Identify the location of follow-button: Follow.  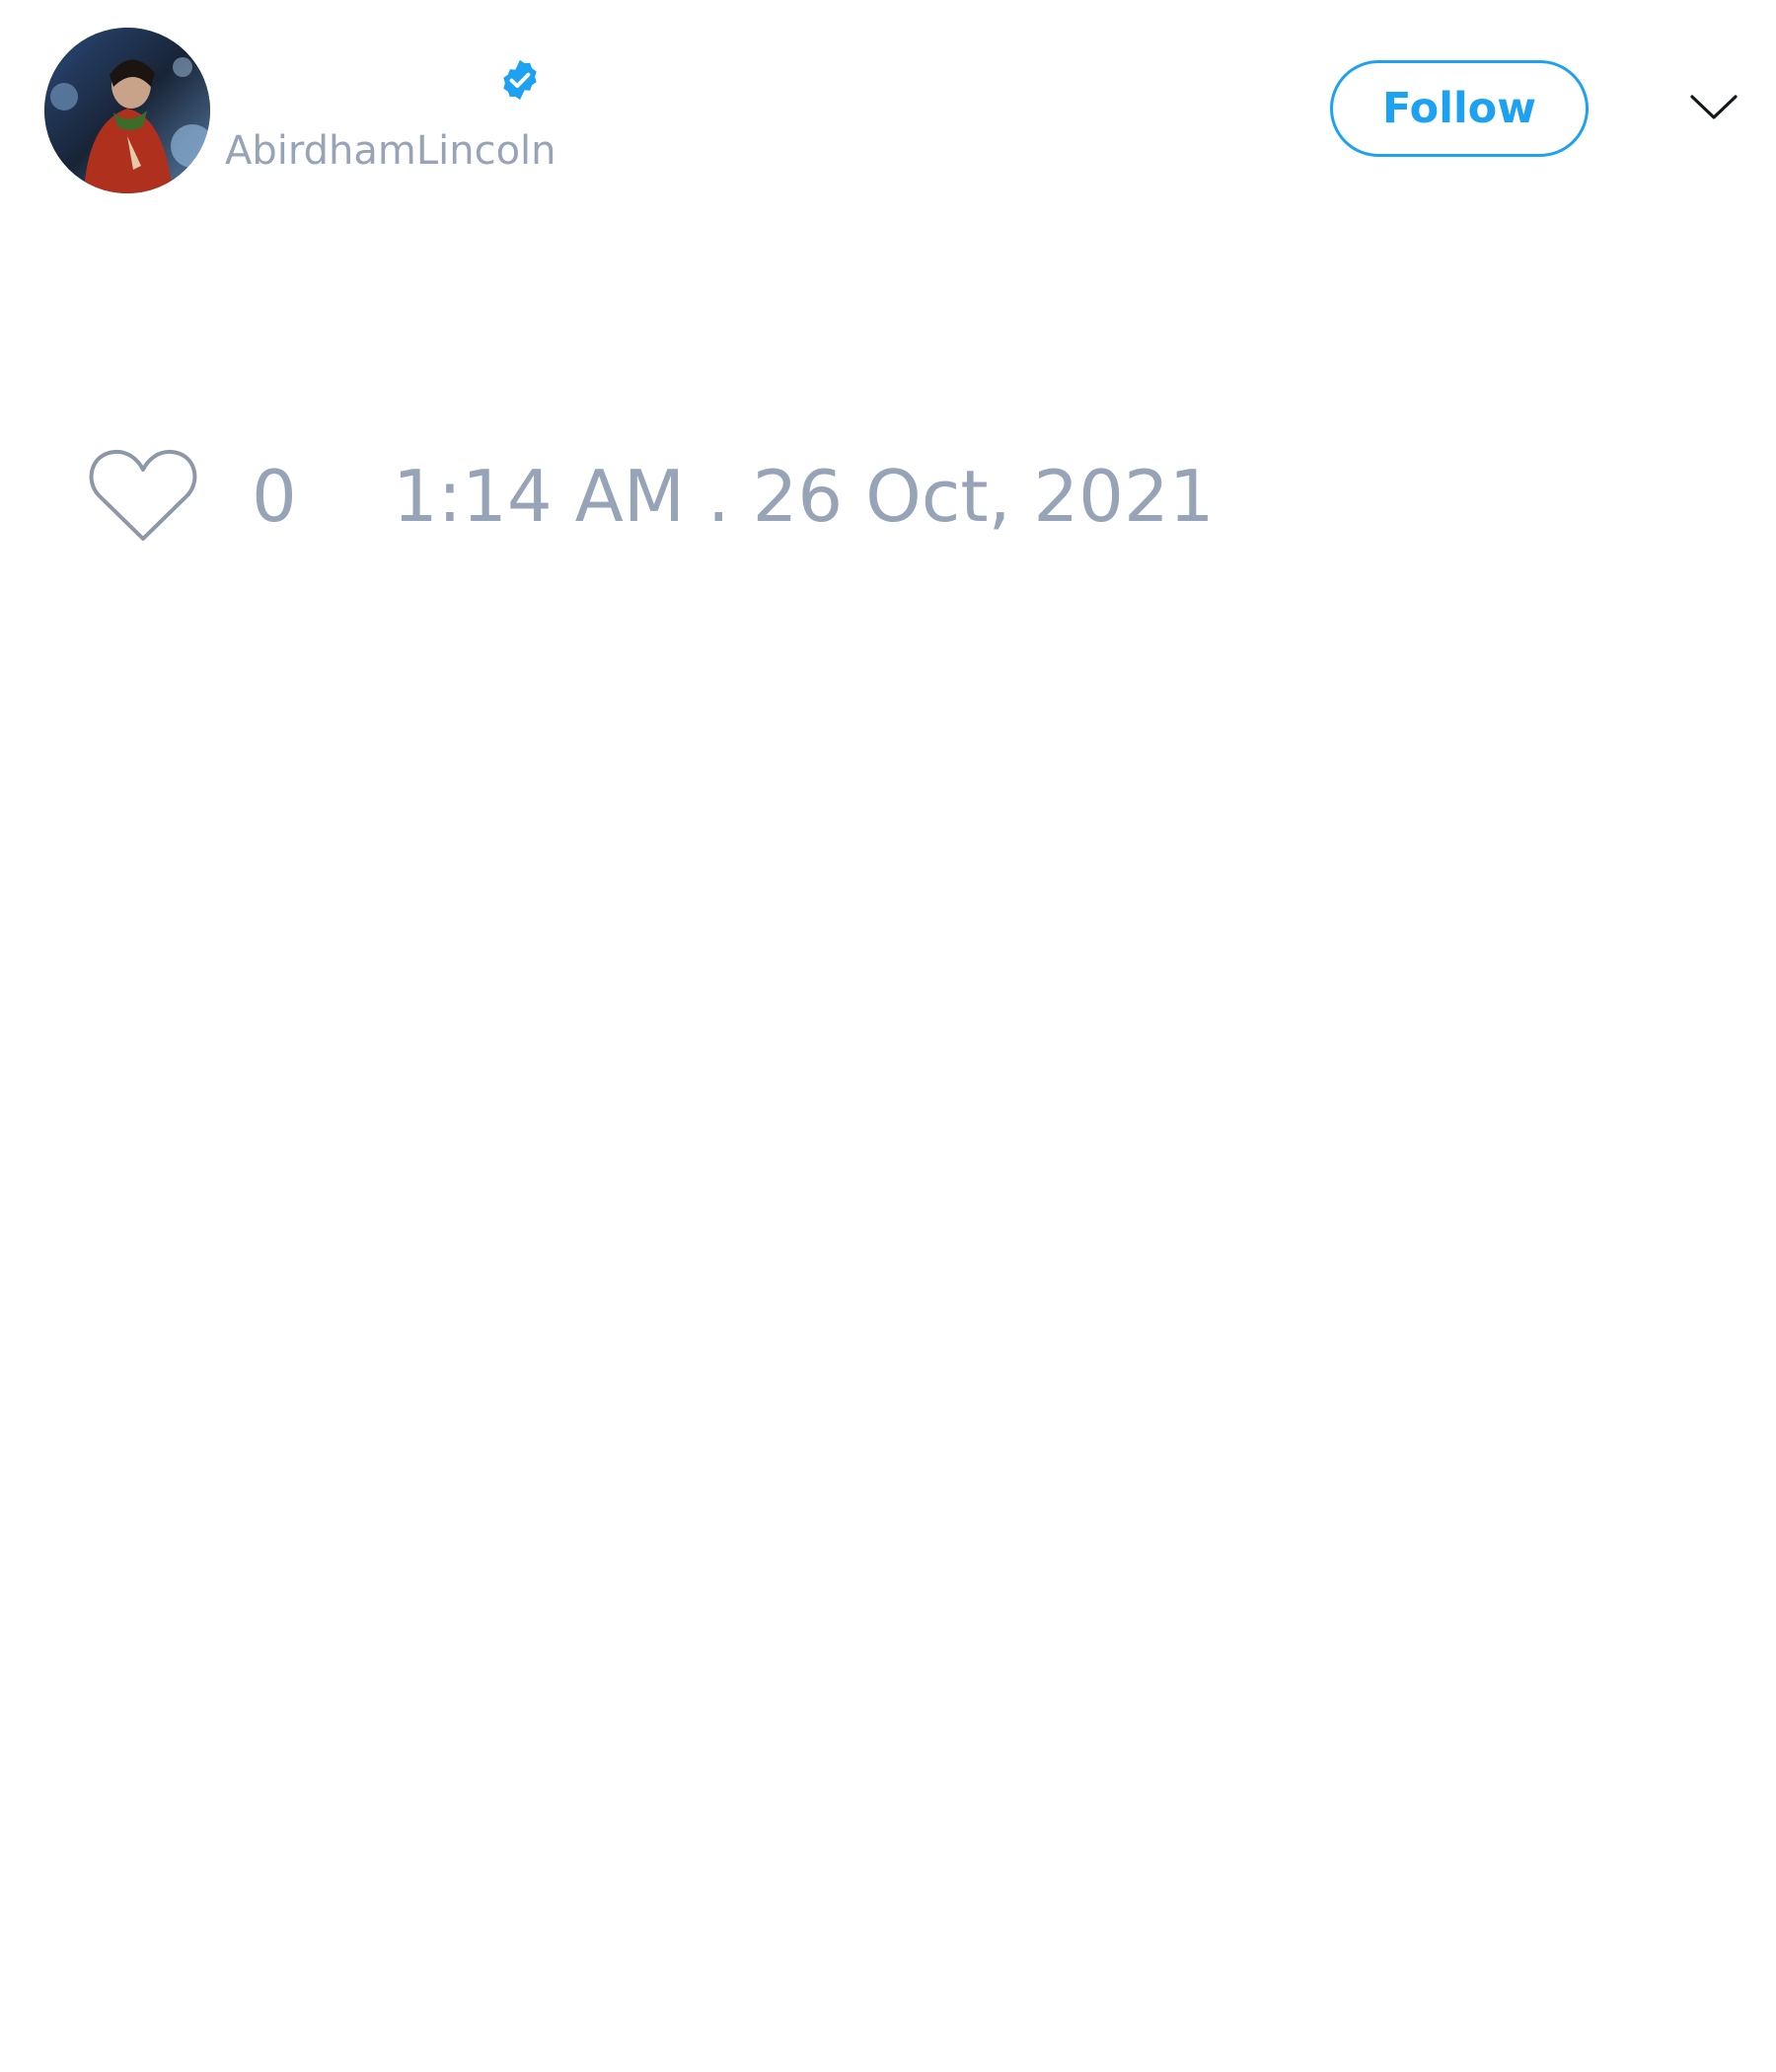
(1460, 109).